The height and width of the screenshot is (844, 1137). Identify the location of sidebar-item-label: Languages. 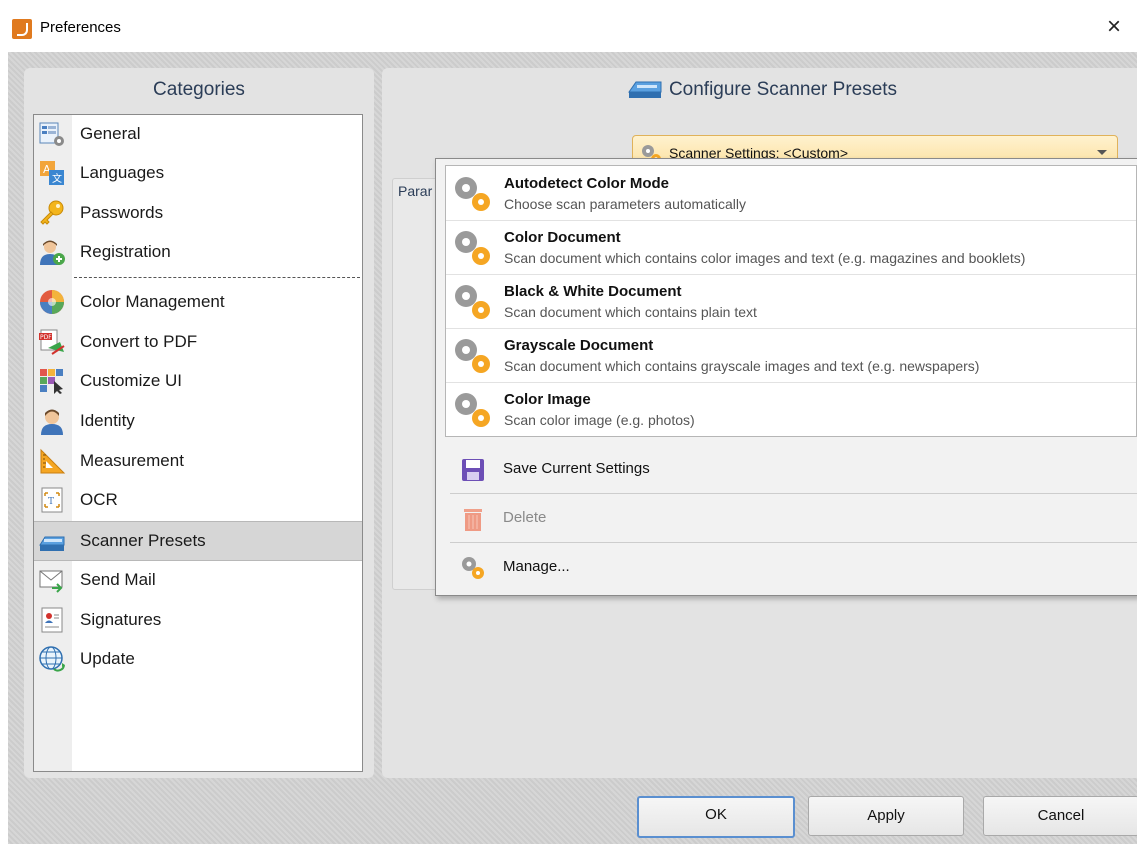
(122, 172).